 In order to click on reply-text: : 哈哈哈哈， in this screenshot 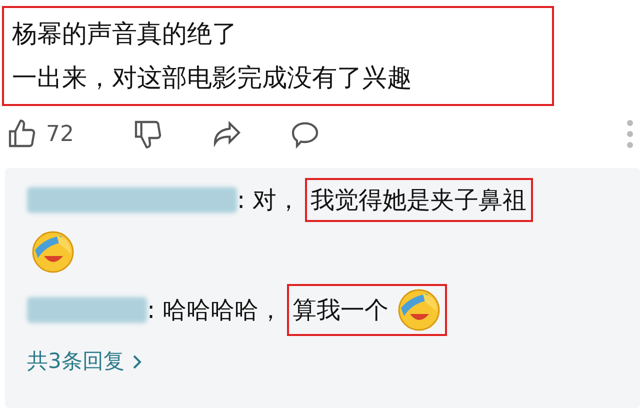, I will do `click(215, 310)`.